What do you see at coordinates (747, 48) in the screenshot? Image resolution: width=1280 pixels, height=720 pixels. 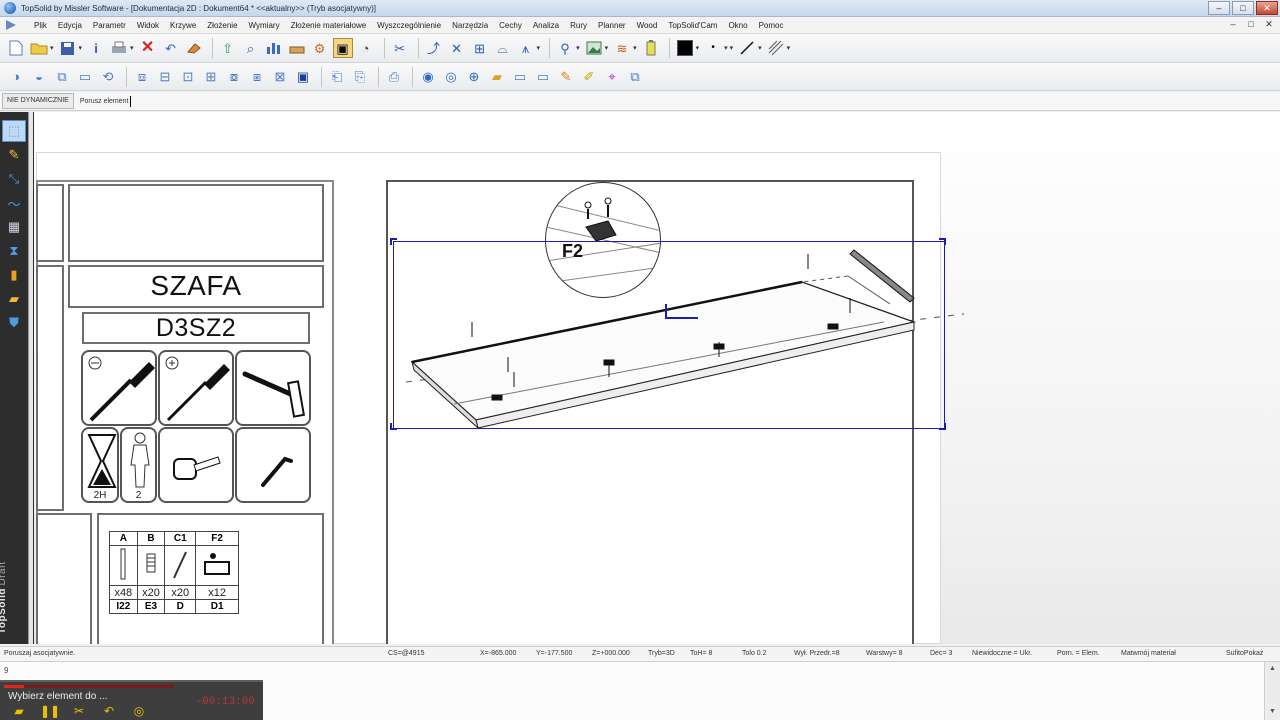 I see `line-style-icon` at bounding box center [747, 48].